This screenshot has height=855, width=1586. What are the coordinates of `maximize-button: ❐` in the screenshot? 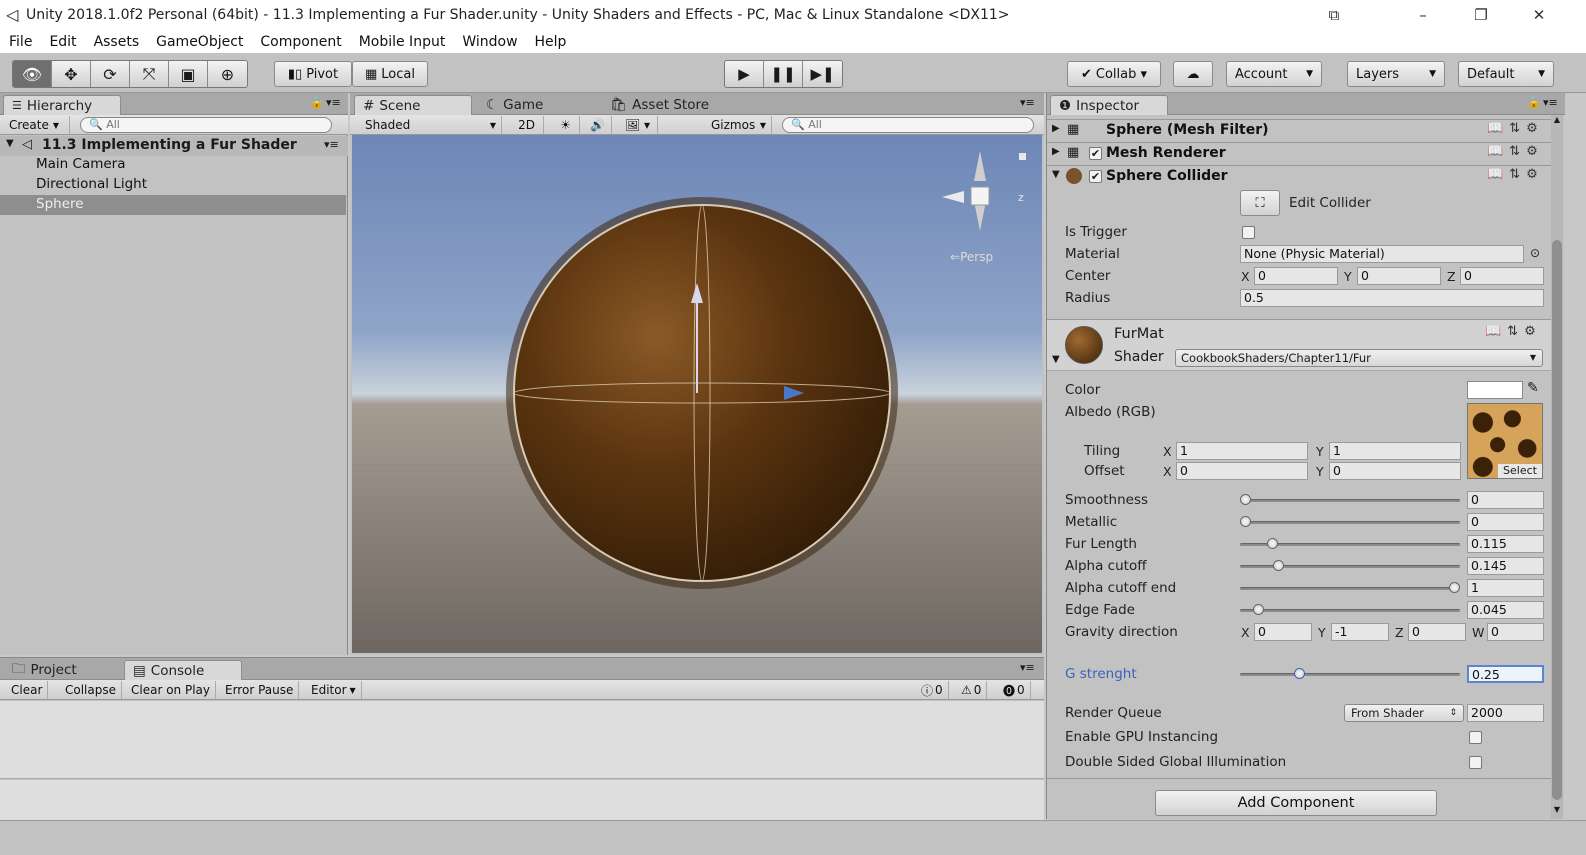 It's located at (1481, 15).